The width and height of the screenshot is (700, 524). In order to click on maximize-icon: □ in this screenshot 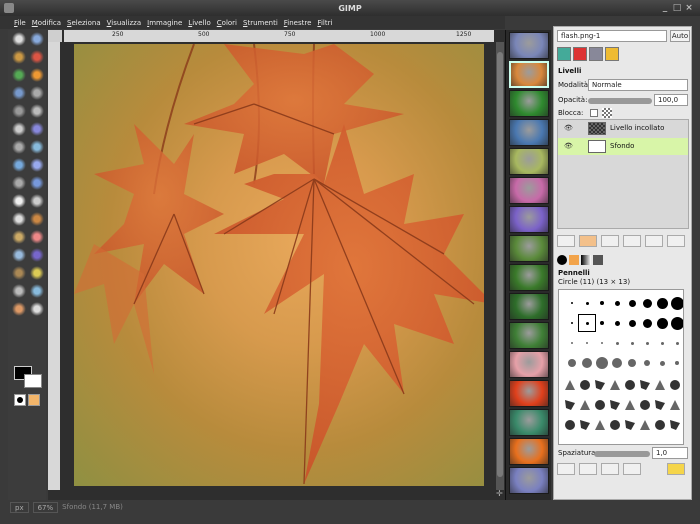, I will do `click(677, 8)`.